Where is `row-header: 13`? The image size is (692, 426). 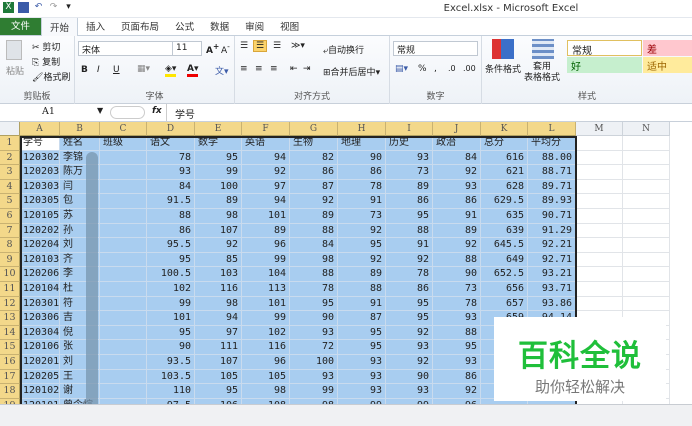
row-header: 13 is located at coordinates (10, 318).